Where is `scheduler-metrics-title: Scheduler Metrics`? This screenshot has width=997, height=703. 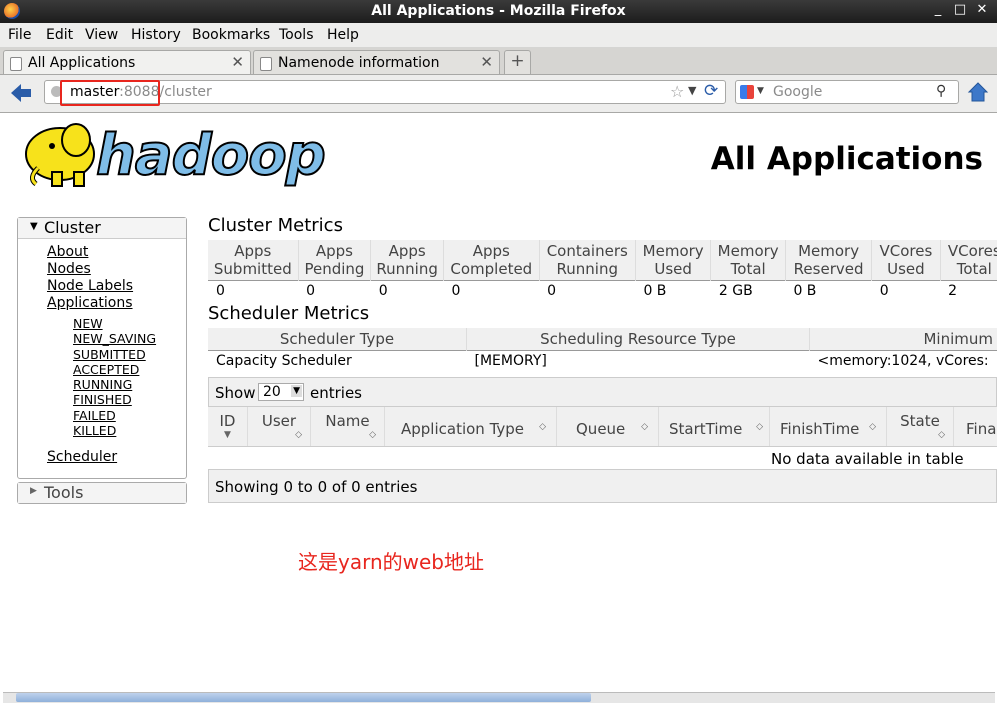
scheduler-metrics-title: Scheduler Metrics is located at coordinates (288, 313).